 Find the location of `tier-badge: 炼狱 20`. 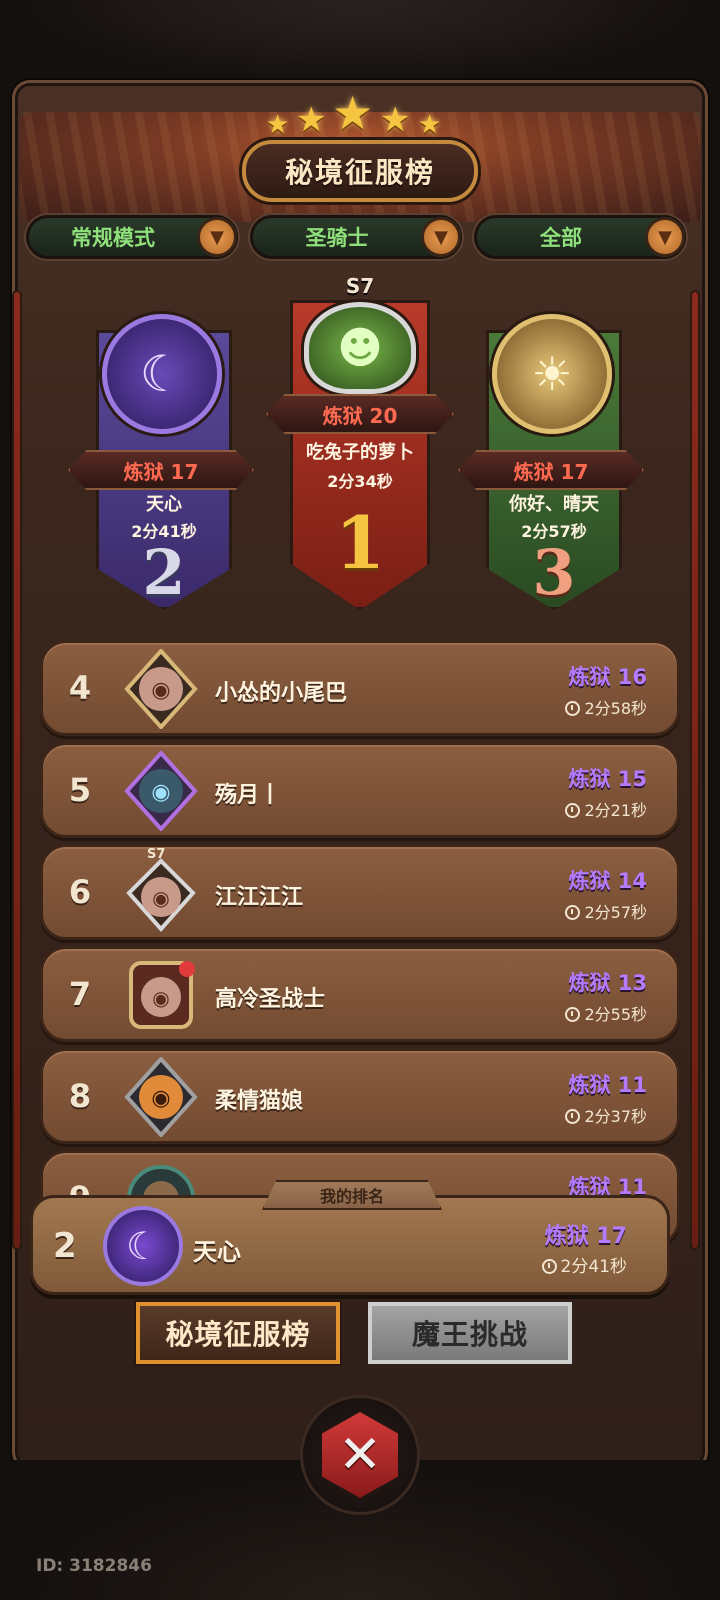

tier-badge: 炼狱 20 is located at coordinates (360, 414).